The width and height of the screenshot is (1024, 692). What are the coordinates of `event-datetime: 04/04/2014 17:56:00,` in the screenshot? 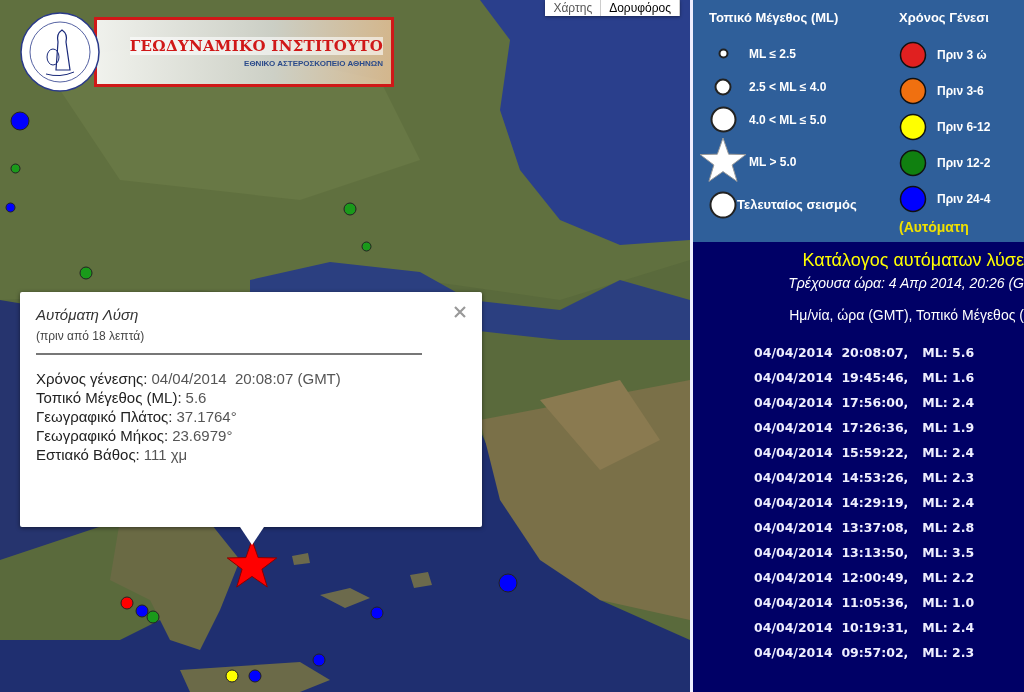 It's located at (831, 403).